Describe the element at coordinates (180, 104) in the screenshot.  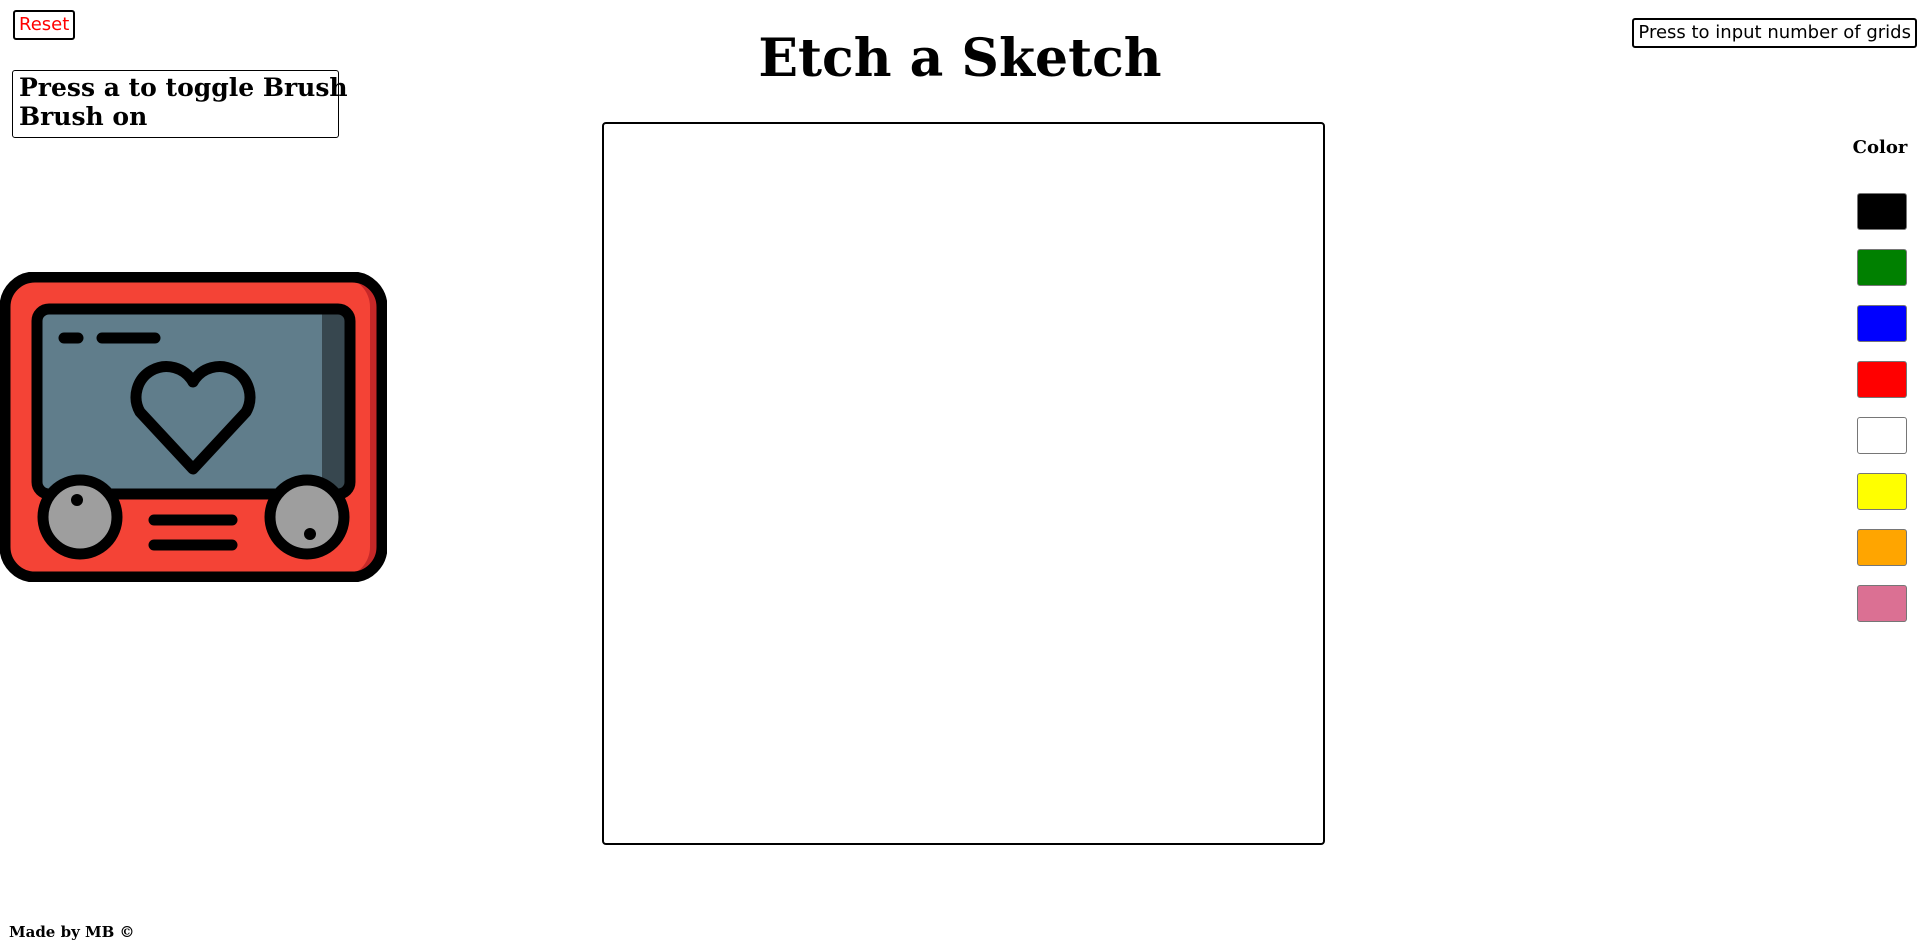
I see `brush-status-box: Press a to toggle Brush Brush on` at that location.